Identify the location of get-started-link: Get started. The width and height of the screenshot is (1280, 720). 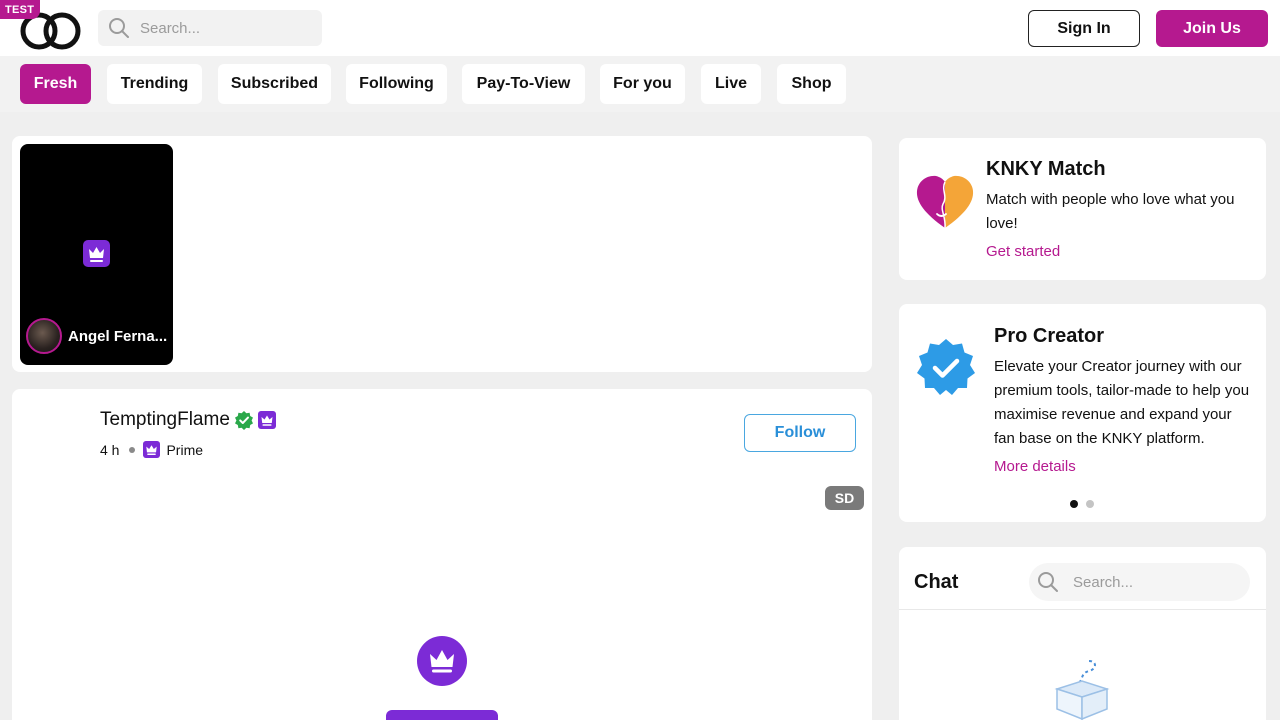
(1023, 251).